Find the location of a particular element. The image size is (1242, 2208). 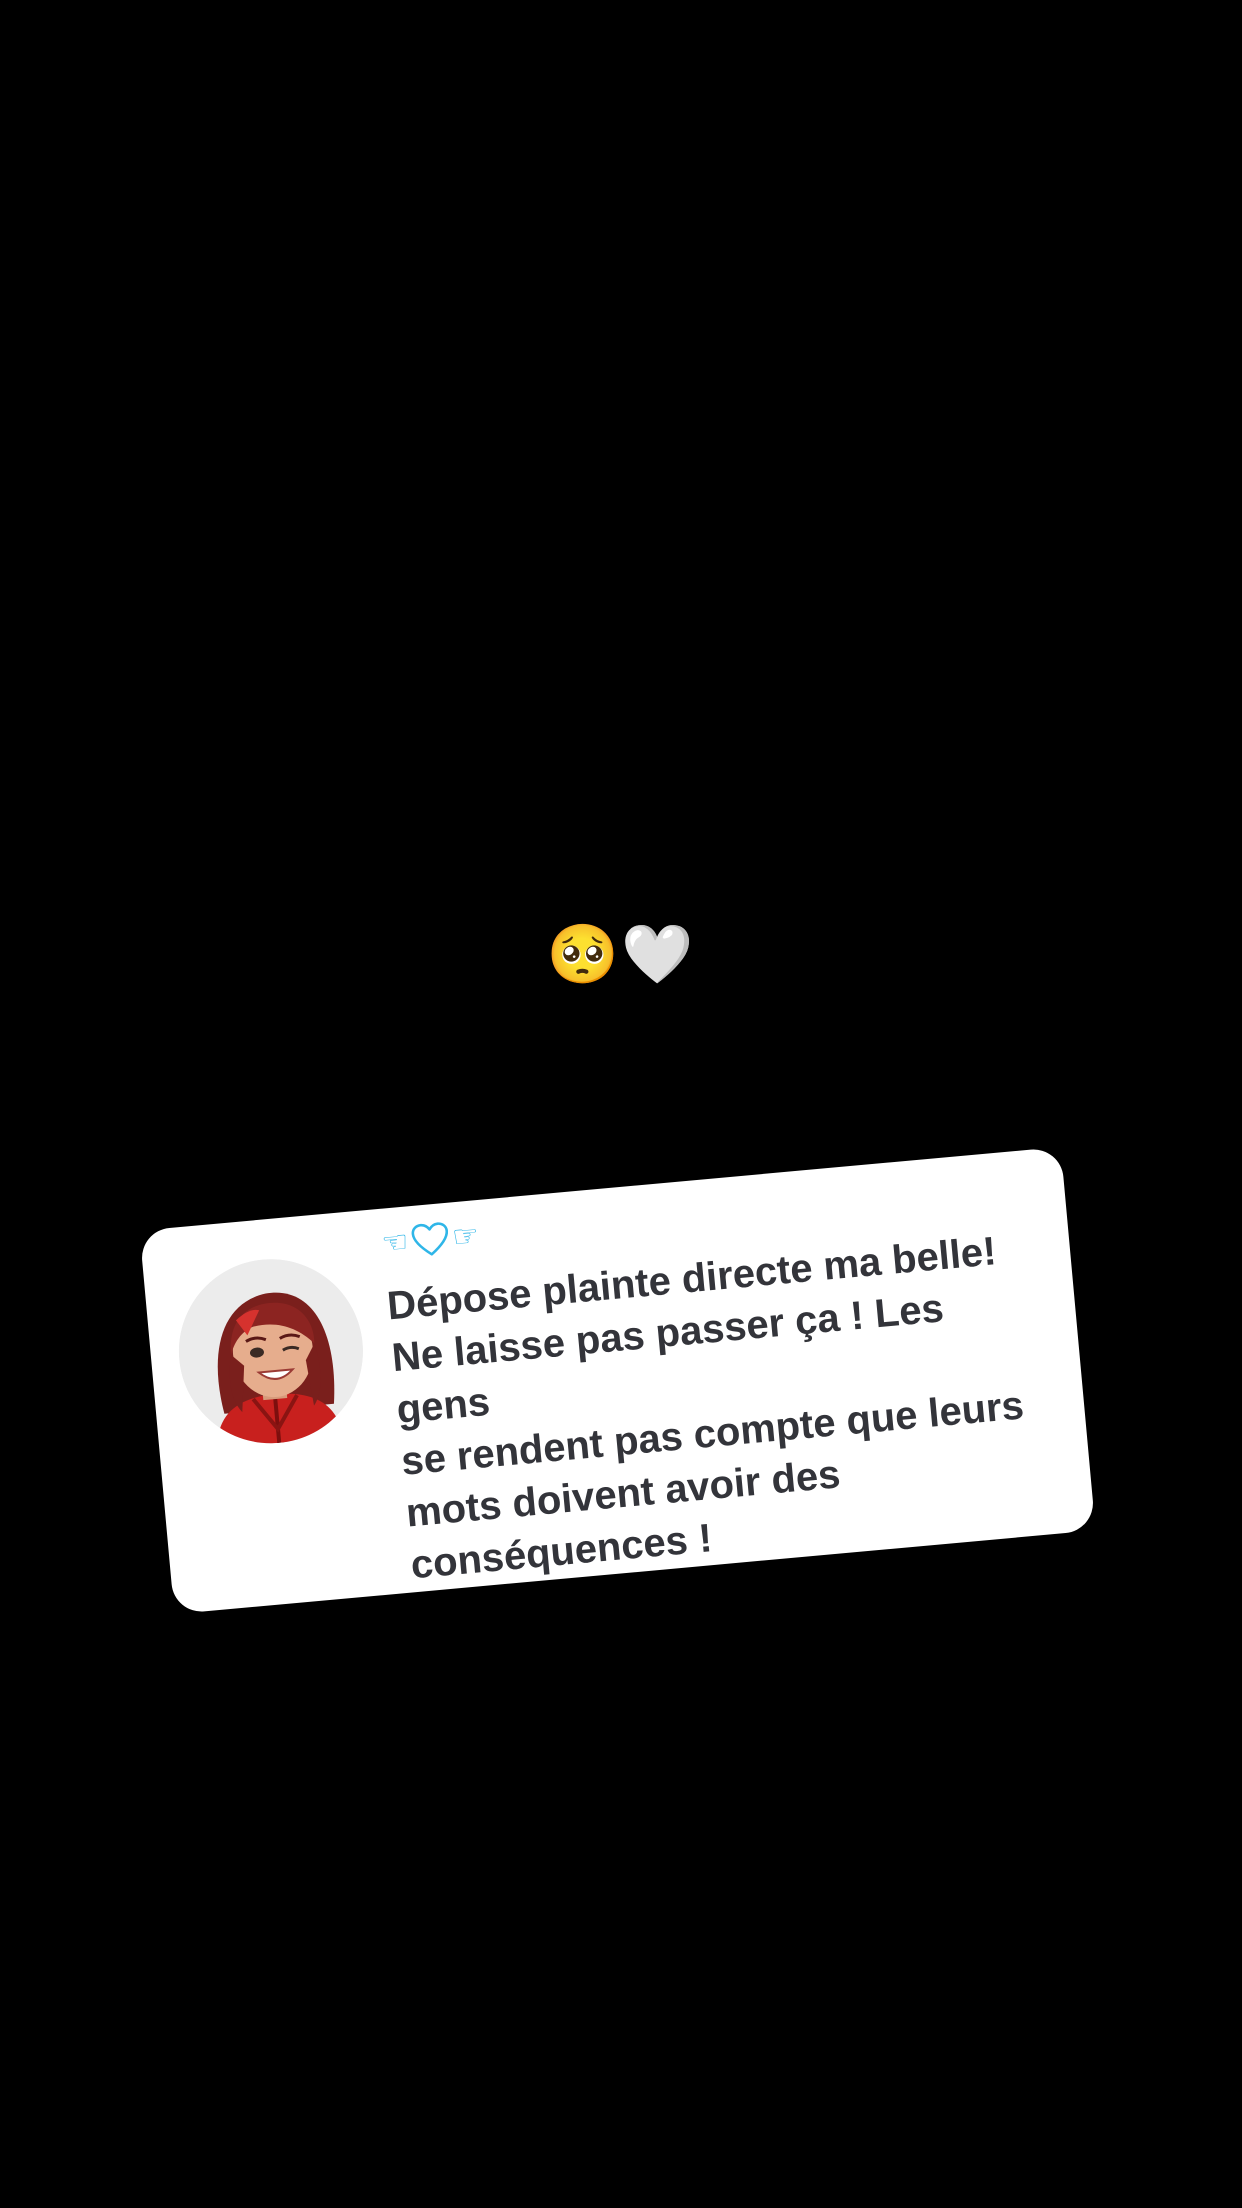

heart-outline-icon is located at coordinates (430, 1240).